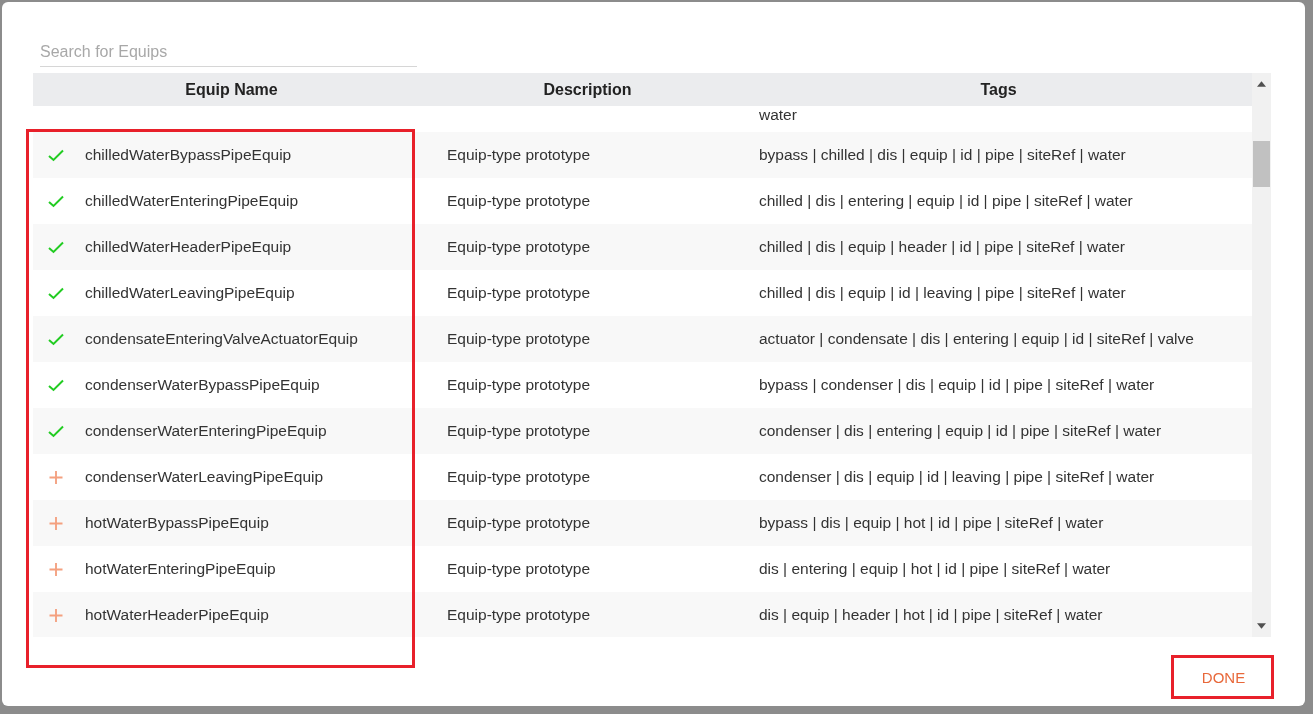 Image resolution: width=1313 pixels, height=714 pixels. I want to click on table-cell: chilled | dis | equip | id | leaving | pipe | siteRef | water, so click(942, 293).